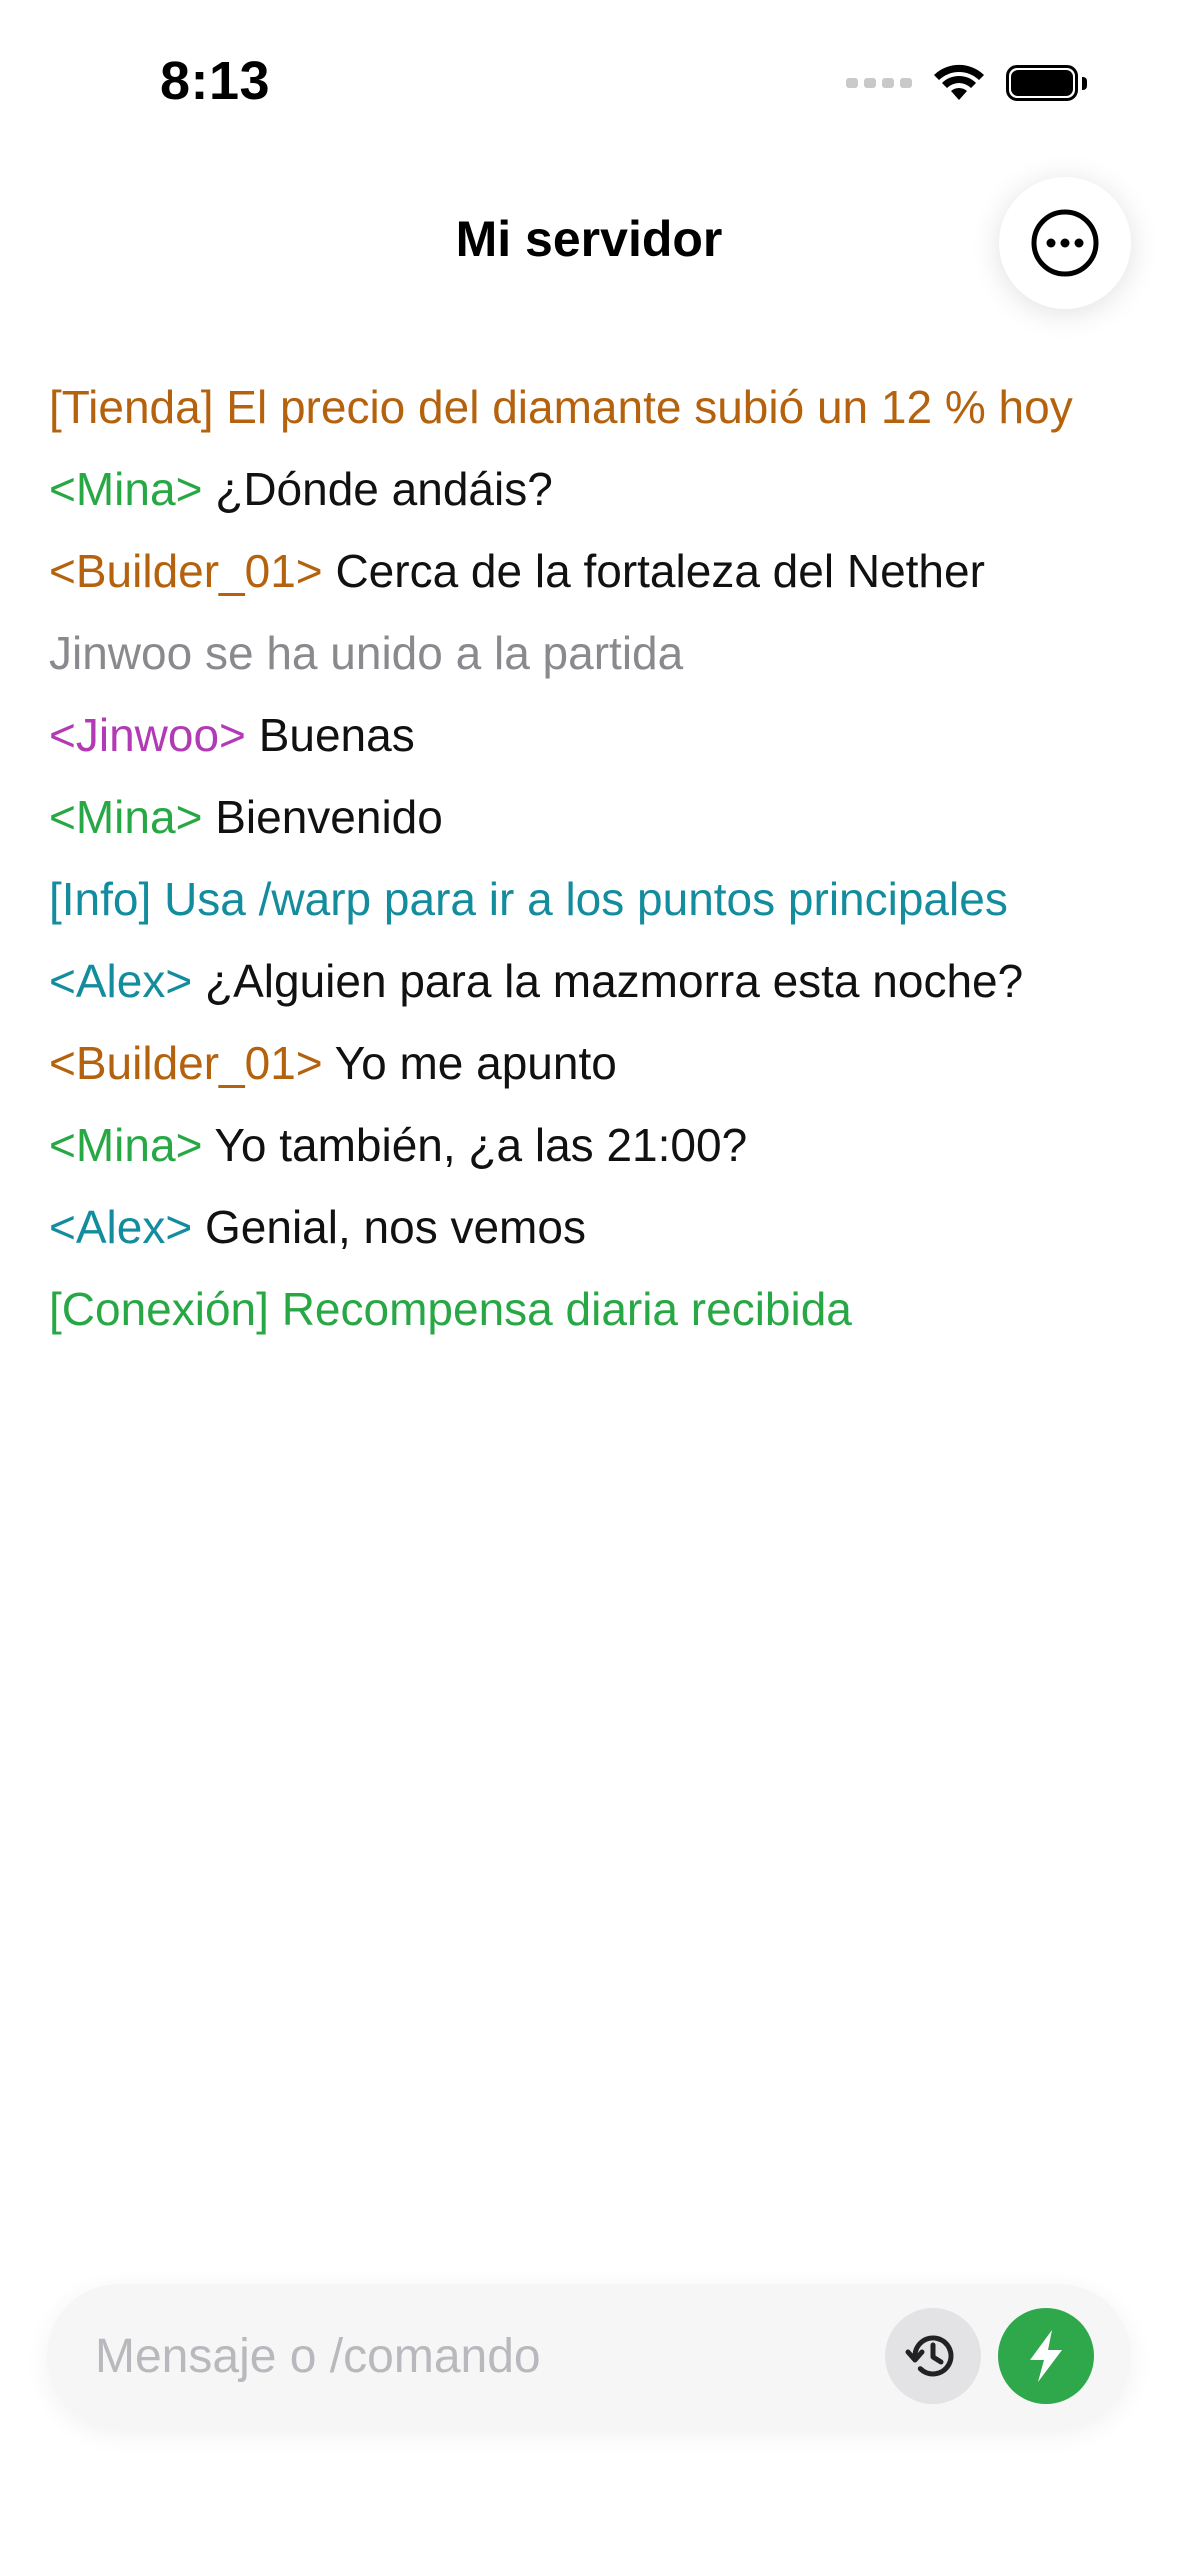 Image resolution: width=1178 pixels, height=2556 pixels. I want to click on send-button, so click(1046, 2356).